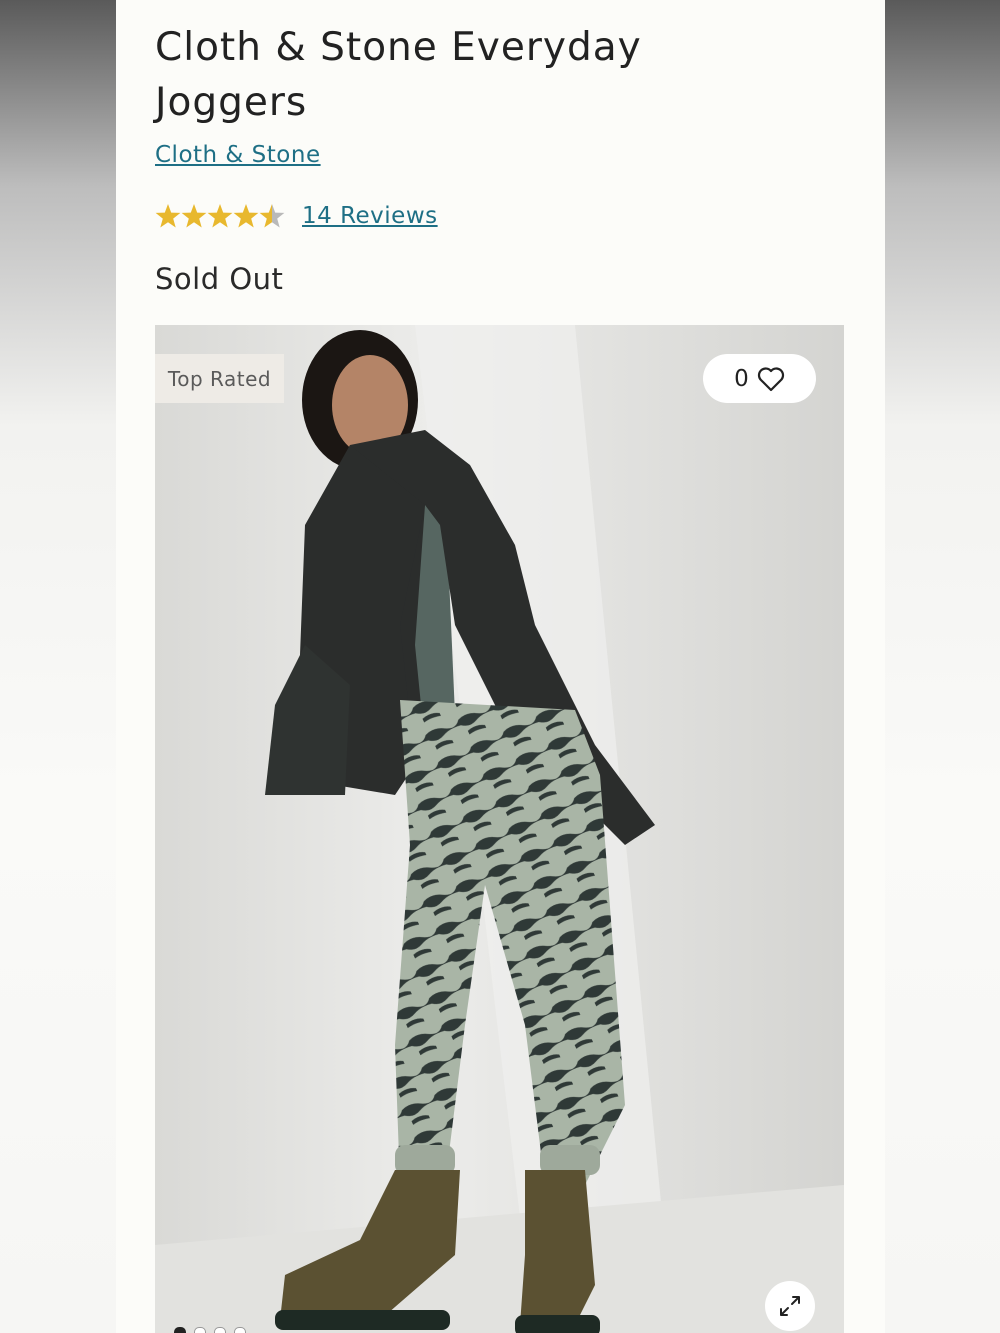 The image size is (1000, 1333). I want to click on product-title: Cloth & Stone Everyday Joggers, so click(398, 75).